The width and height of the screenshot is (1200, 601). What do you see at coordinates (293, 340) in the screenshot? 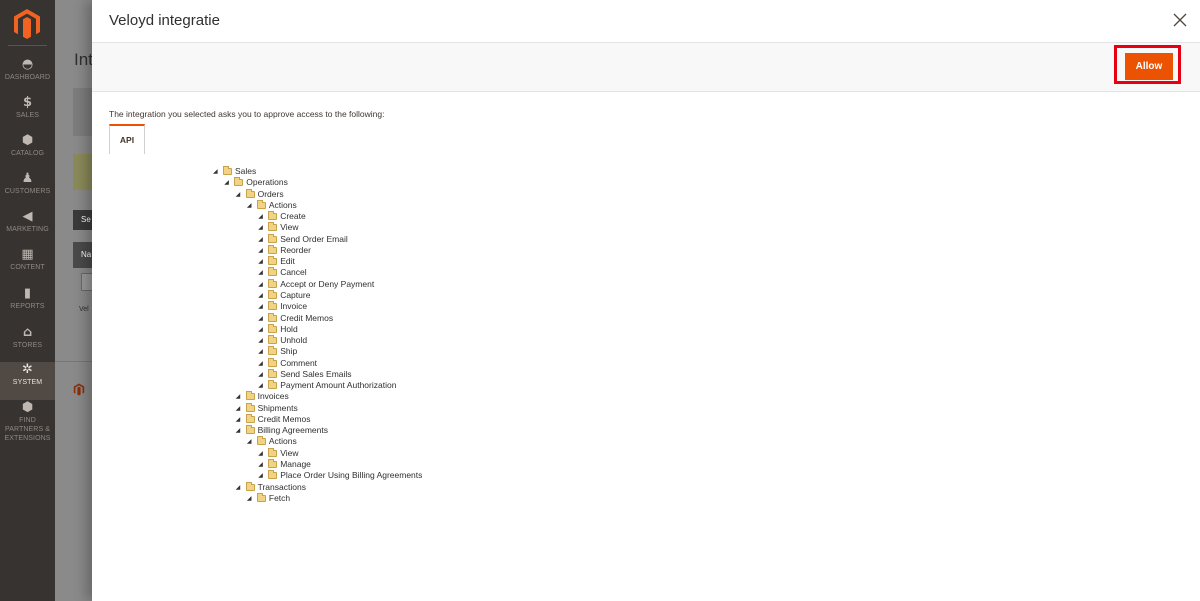
I see `tree-node-label: Unhold` at bounding box center [293, 340].